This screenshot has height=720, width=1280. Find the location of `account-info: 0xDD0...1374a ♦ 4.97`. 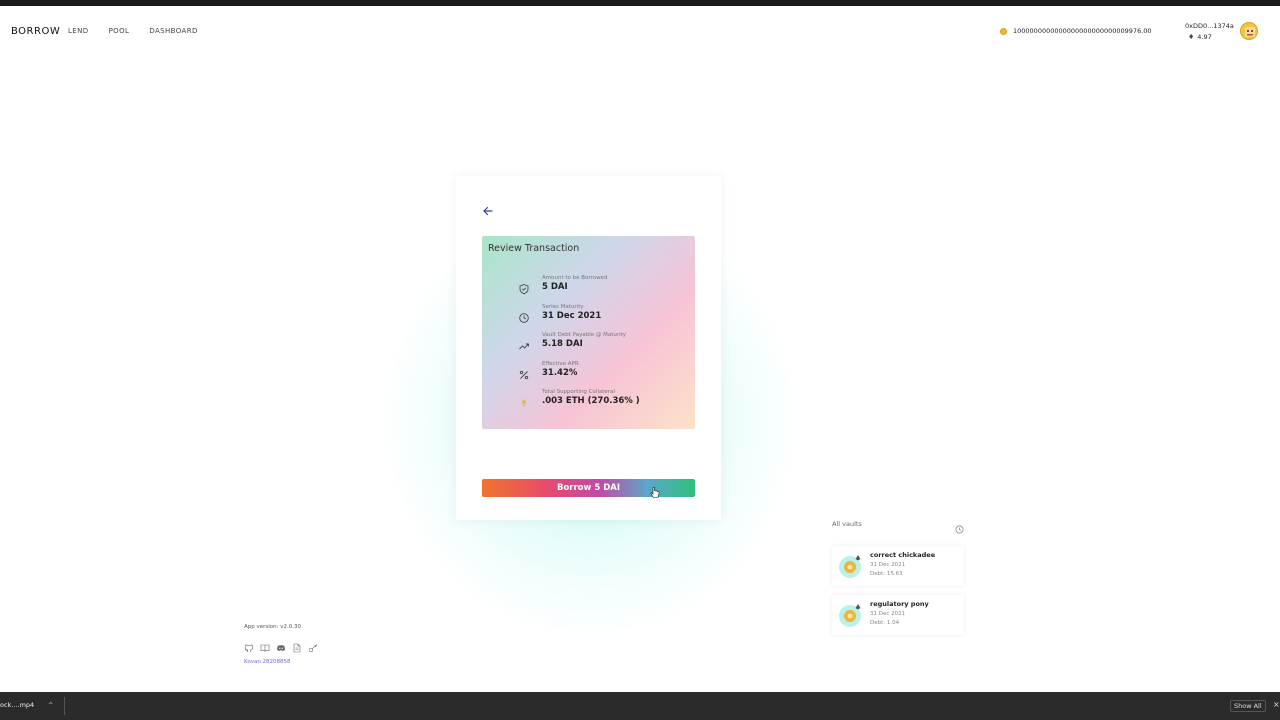

account-info: 0xDD0...1374a ♦ 4.97 is located at coordinates (1209, 32).